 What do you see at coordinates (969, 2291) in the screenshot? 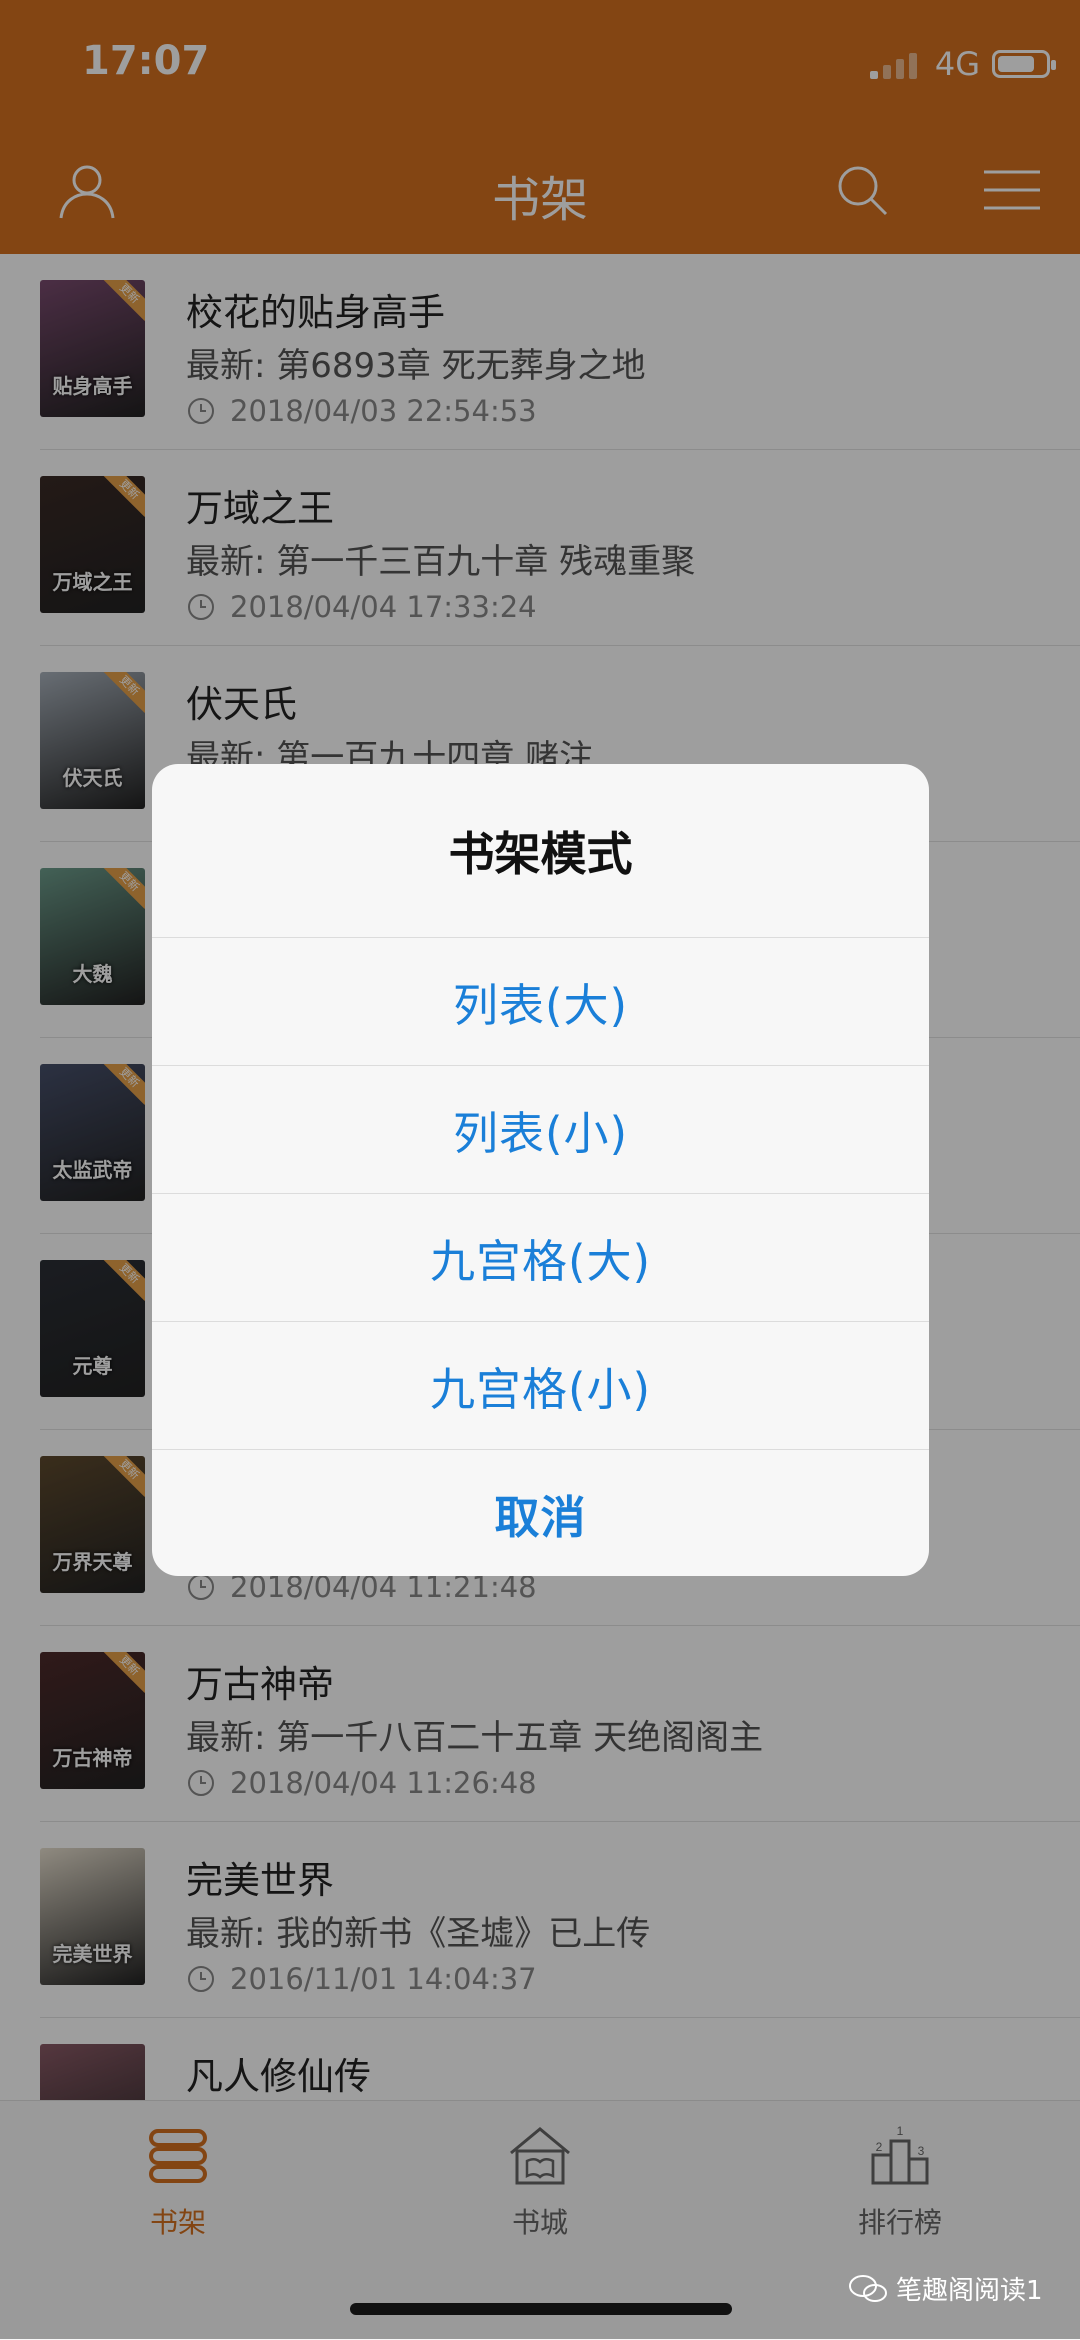
I see `watermark-text: 笔趣阁阅读1` at bounding box center [969, 2291].